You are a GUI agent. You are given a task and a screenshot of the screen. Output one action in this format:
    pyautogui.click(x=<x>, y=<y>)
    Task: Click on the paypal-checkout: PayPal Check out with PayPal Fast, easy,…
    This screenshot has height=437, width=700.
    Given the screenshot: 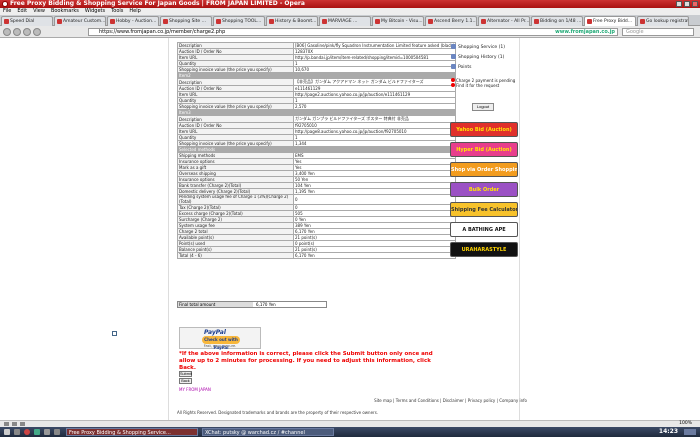 What is the action you would take?
    pyautogui.click(x=220, y=338)
    